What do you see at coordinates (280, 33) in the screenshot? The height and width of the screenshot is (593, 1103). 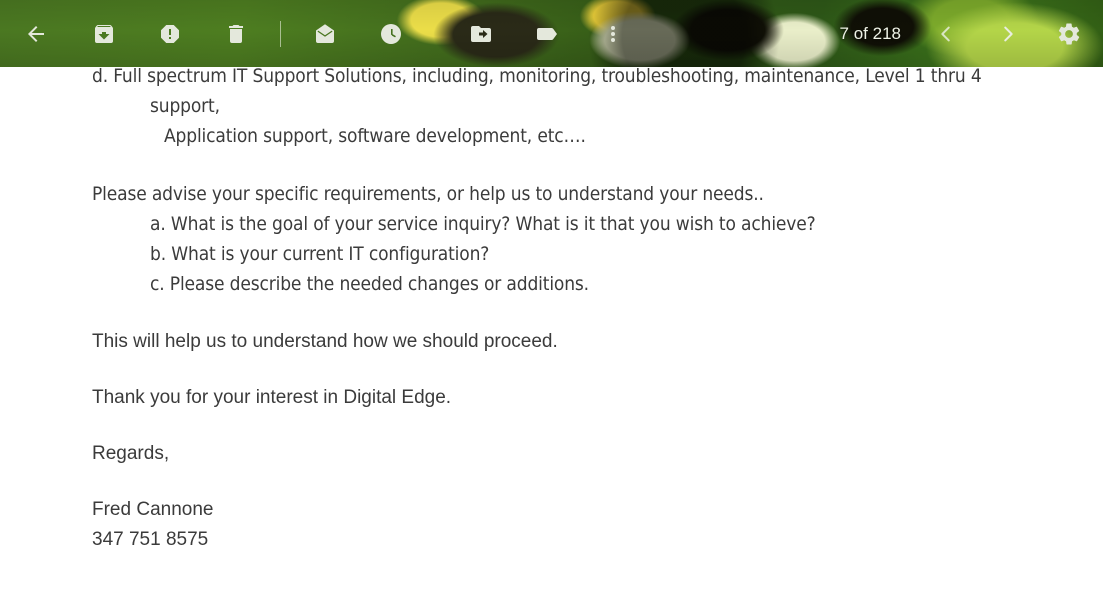 I see `toolbar-divider` at bounding box center [280, 33].